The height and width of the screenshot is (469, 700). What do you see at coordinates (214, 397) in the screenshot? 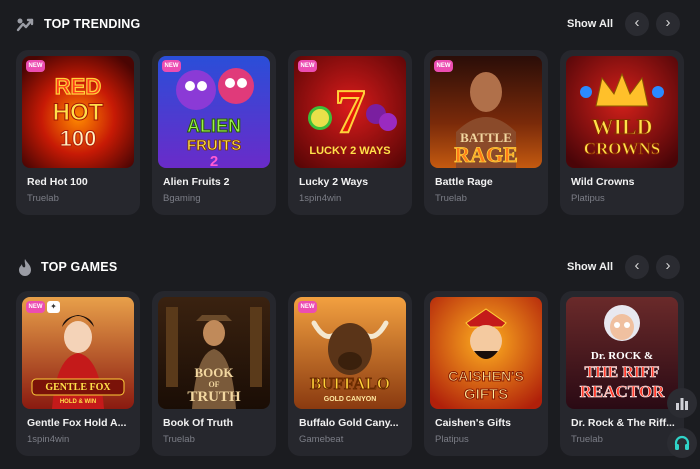
I see `art-line: TRUTH` at bounding box center [214, 397].